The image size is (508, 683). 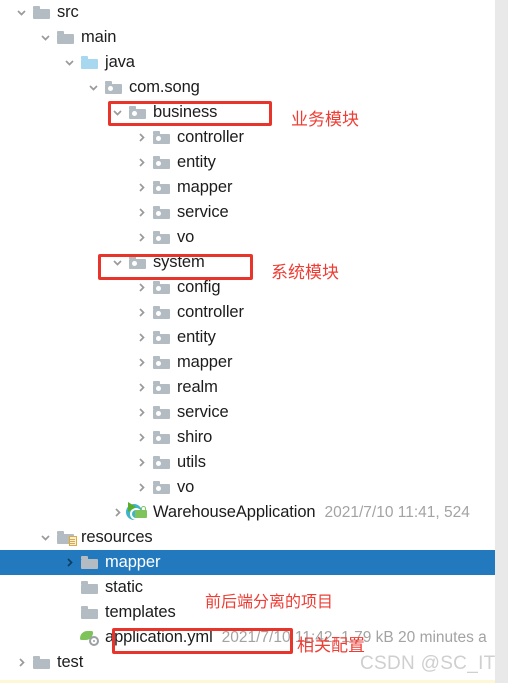 I want to click on tree-row: WarehouseApplication 2021/7/10 11:41, 524, so click(x=247, y=512).